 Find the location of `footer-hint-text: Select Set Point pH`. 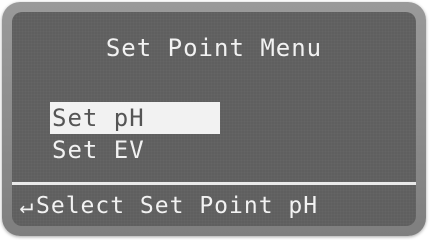

footer-hint-text: Select Set Point pH is located at coordinates (177, 206).